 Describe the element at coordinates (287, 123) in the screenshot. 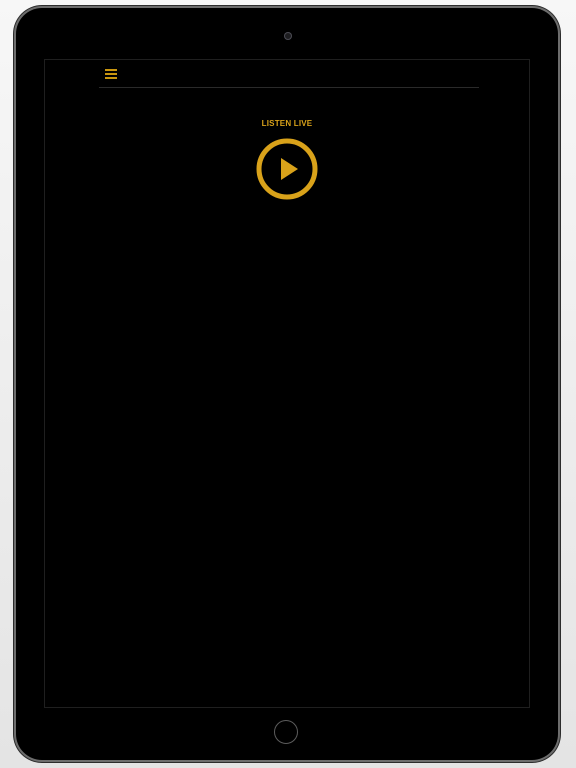

I see `listen-live-label: LISTEN LIVE` at that location.